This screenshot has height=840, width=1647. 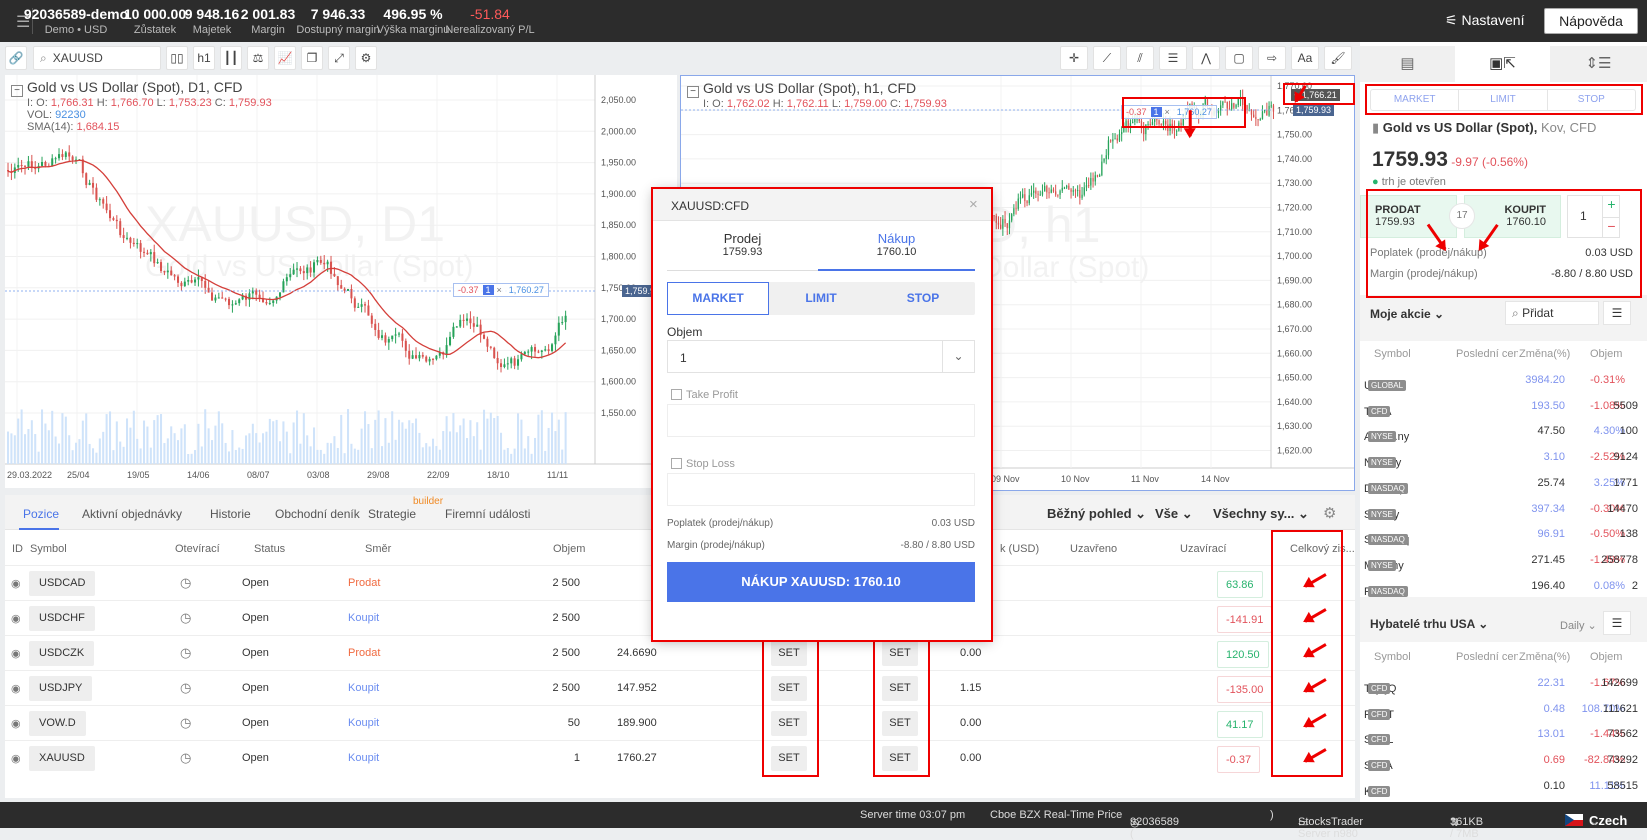 I want to click on help-button: Nápověda, so click(x=1591, y=21).